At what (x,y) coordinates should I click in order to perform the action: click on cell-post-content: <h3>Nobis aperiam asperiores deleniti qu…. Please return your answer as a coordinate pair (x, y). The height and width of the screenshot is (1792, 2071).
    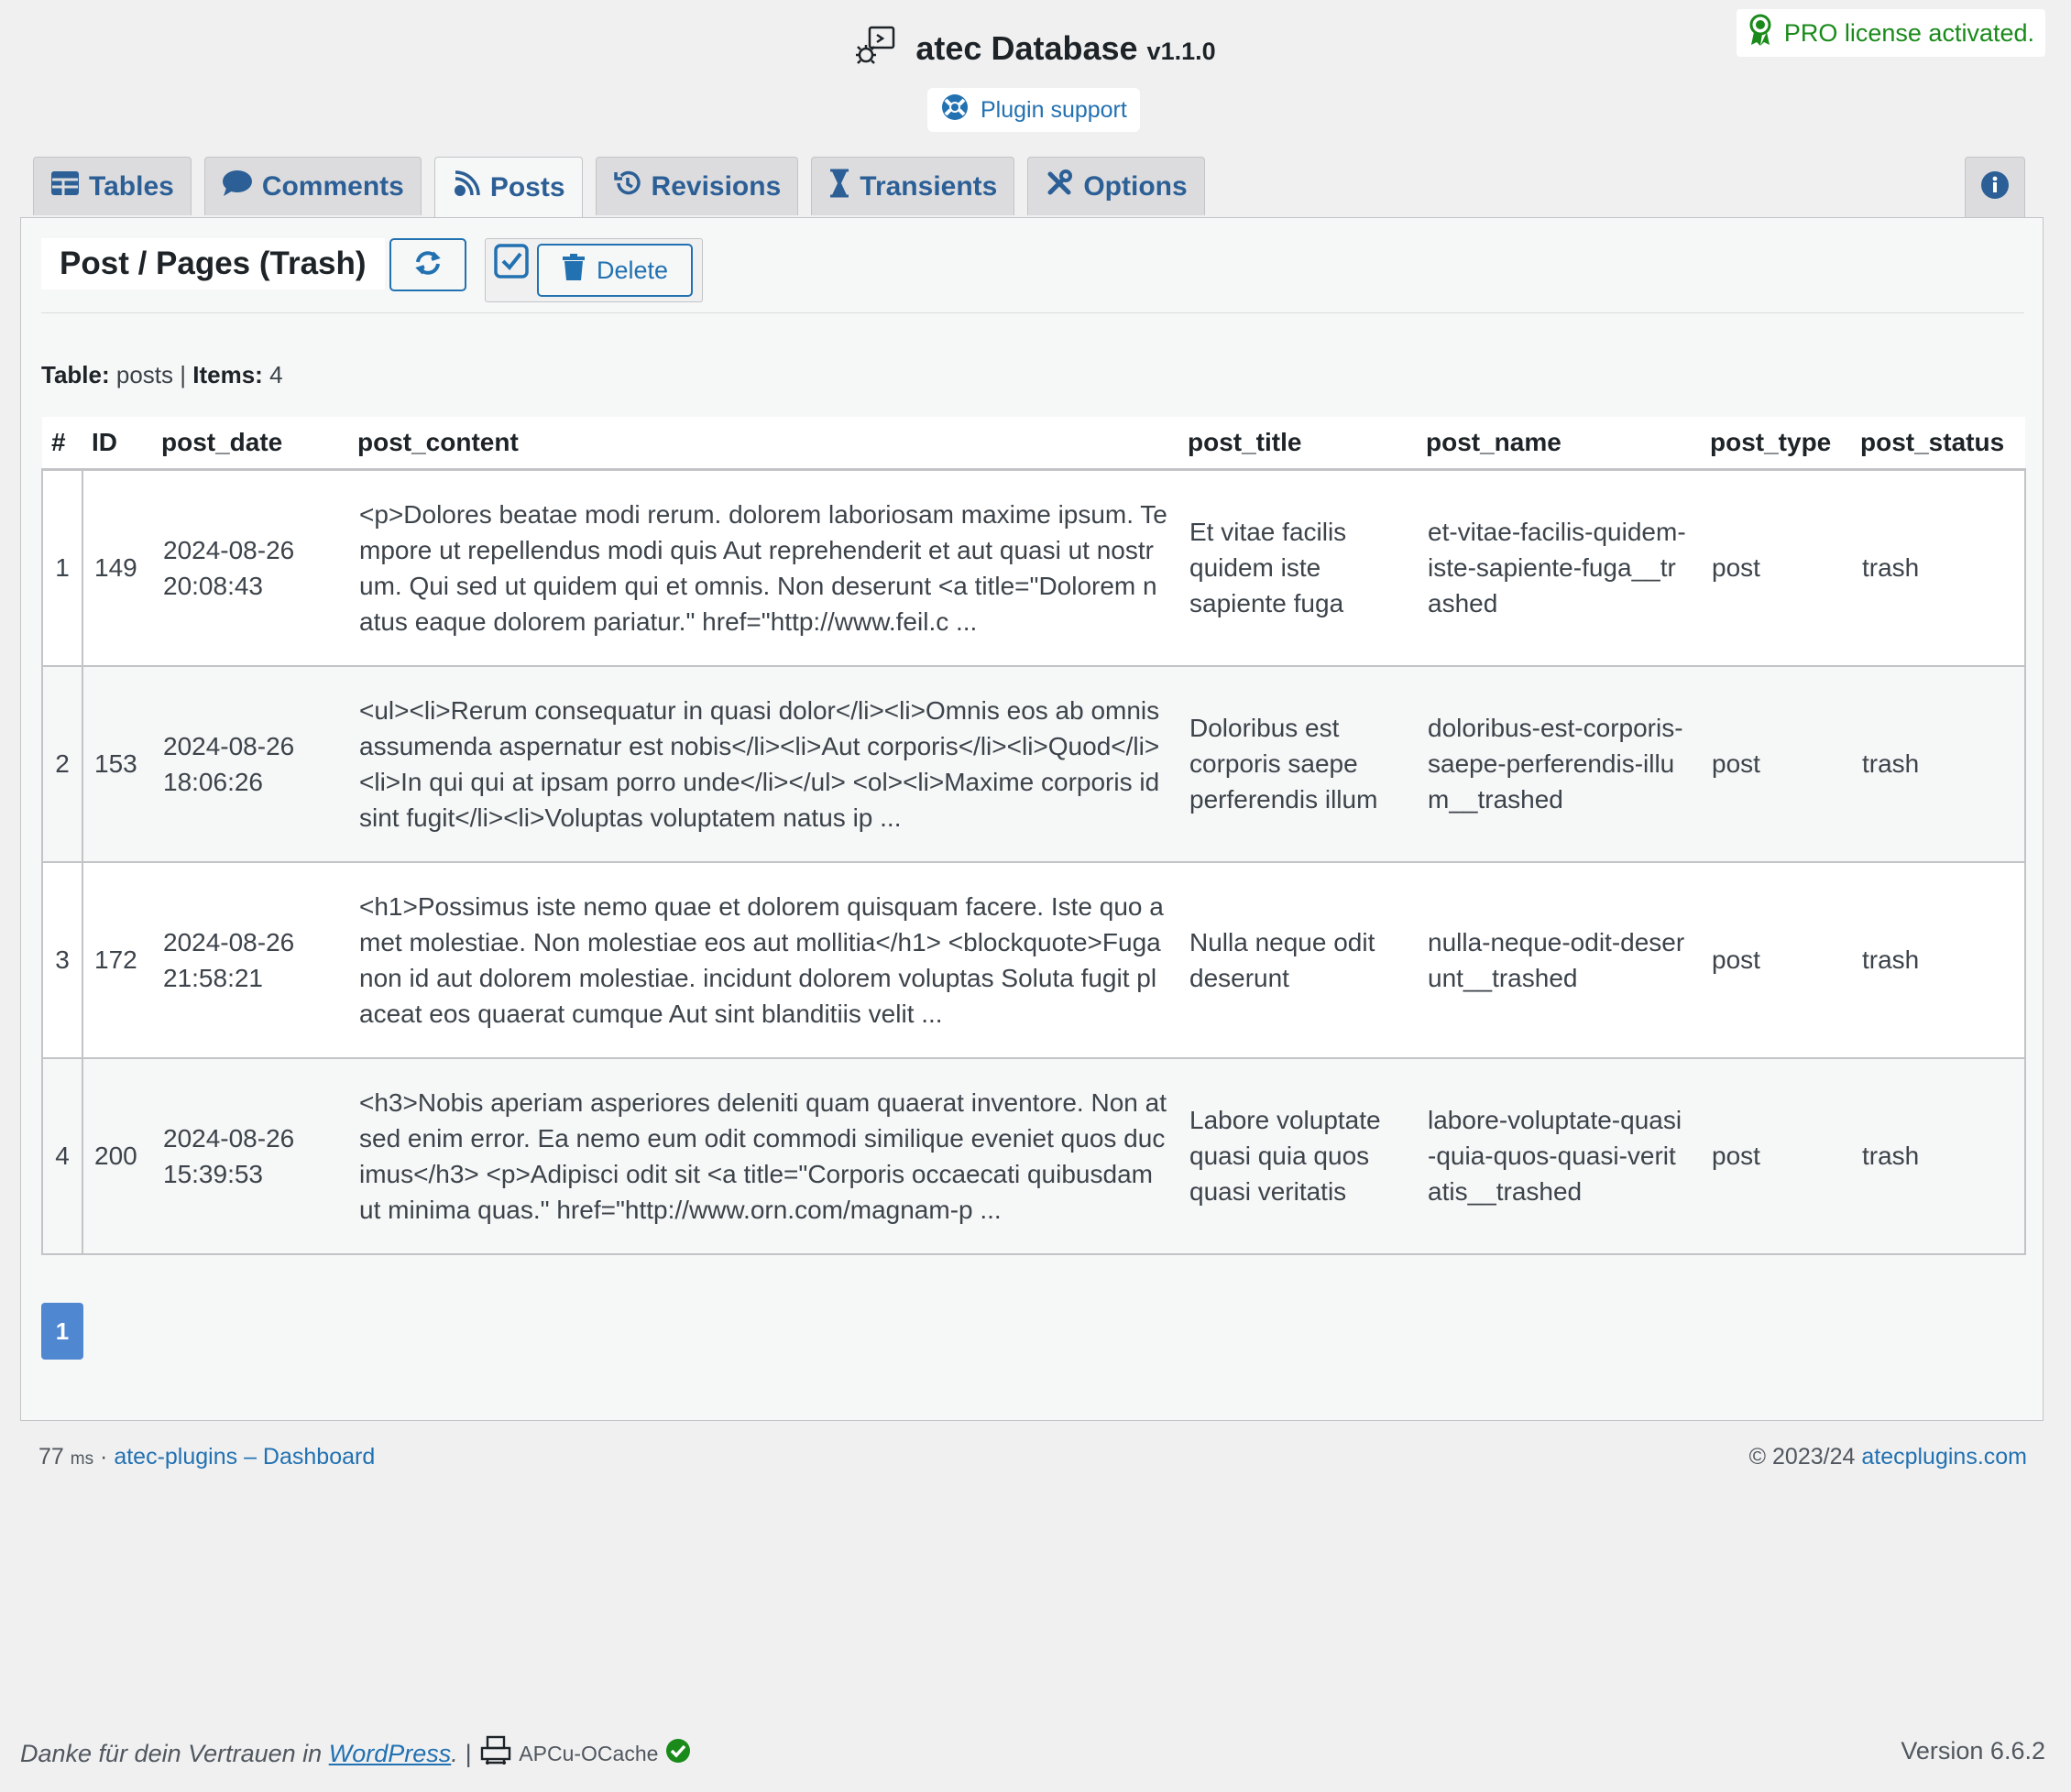
    Looking at the image, I should click on (763, 1156).